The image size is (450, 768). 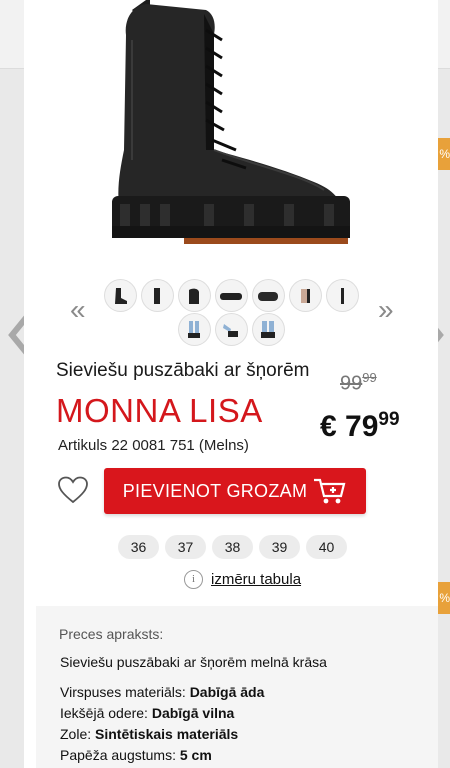 I want to click on size-table-link: i izmēru tabula, so click(x=242, y=579).